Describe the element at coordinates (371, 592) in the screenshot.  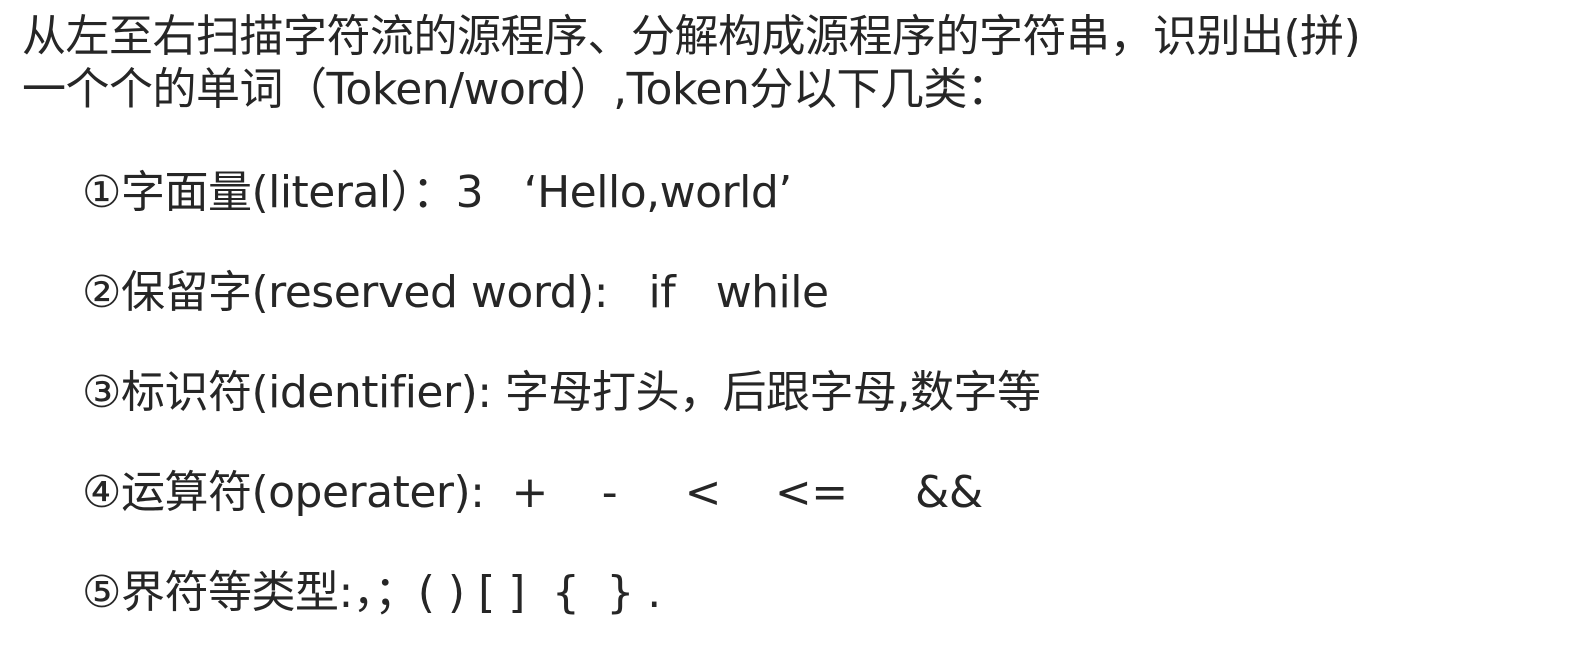
I see `token-category-delimiter: ⑤界符等类型:，；( ) [ ] { } .` at that location.